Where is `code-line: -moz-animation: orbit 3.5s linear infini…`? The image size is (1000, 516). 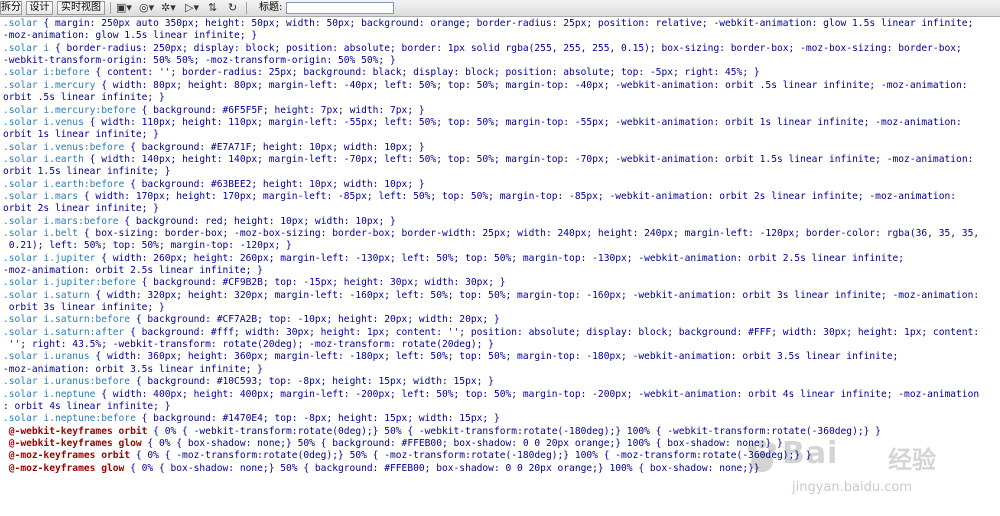
code-line: -moz-animation: orbit 3.5s linear infini… is located at coordinates (133, 370).